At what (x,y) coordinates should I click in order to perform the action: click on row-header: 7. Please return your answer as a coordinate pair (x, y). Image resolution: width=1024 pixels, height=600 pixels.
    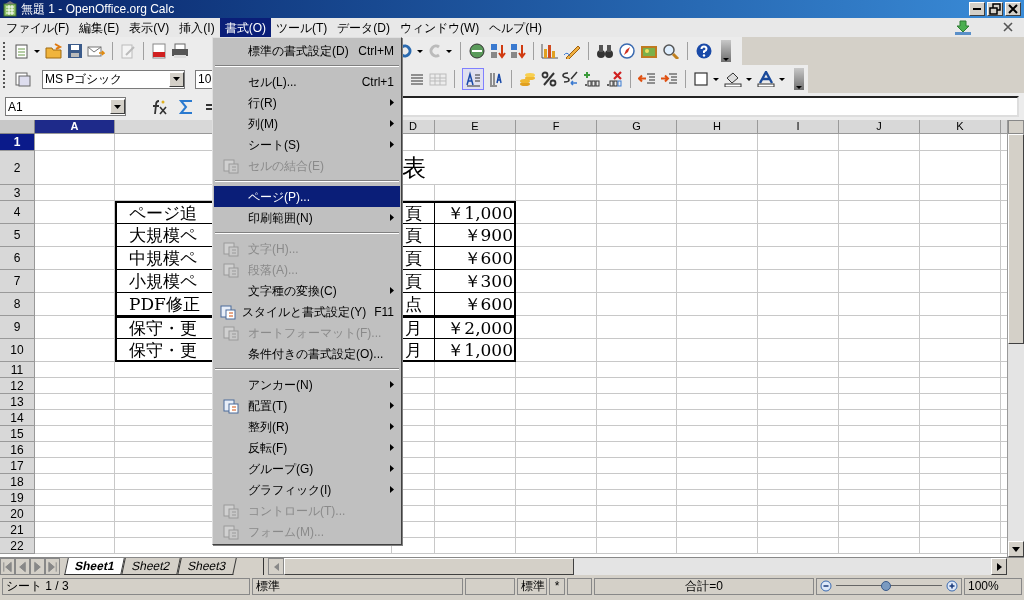
    Looking at the image, I should click on (17, 281).